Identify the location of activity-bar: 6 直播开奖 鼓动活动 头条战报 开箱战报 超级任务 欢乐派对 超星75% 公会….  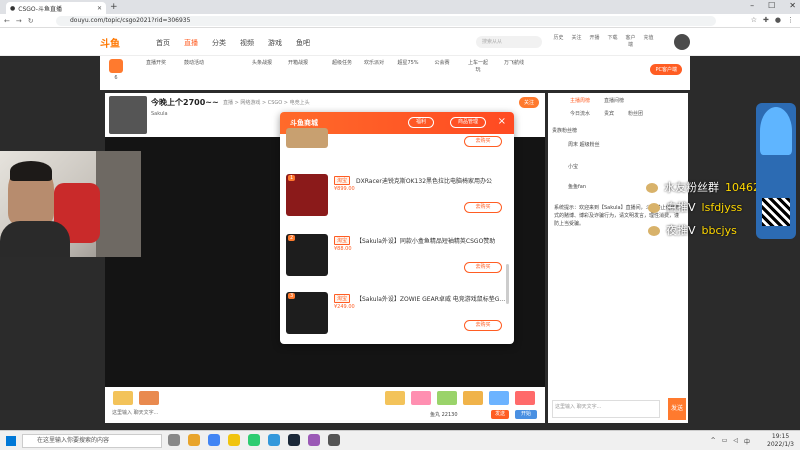
(395, 73).